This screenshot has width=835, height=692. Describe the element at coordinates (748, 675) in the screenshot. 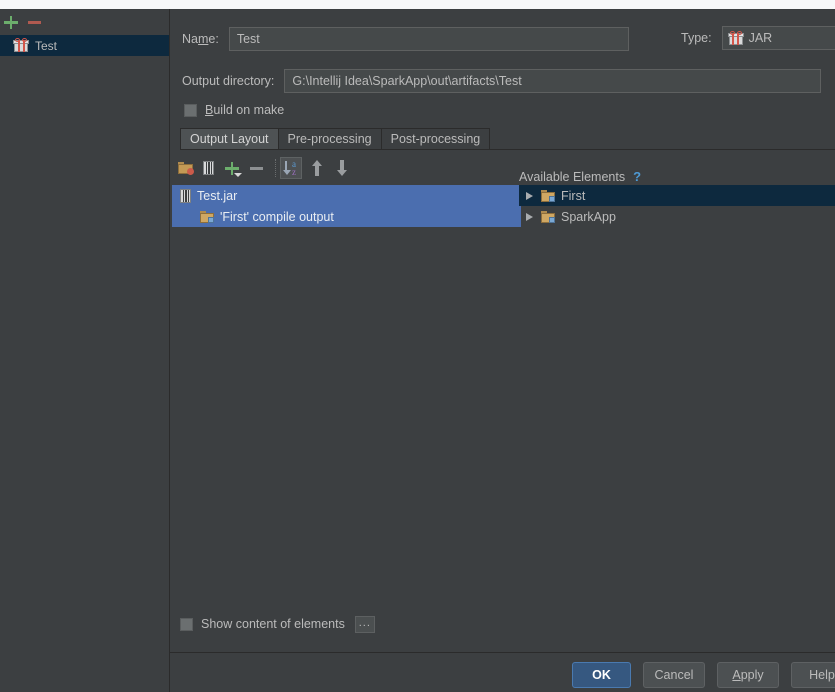

I see `apply-button: Apply` at that location.